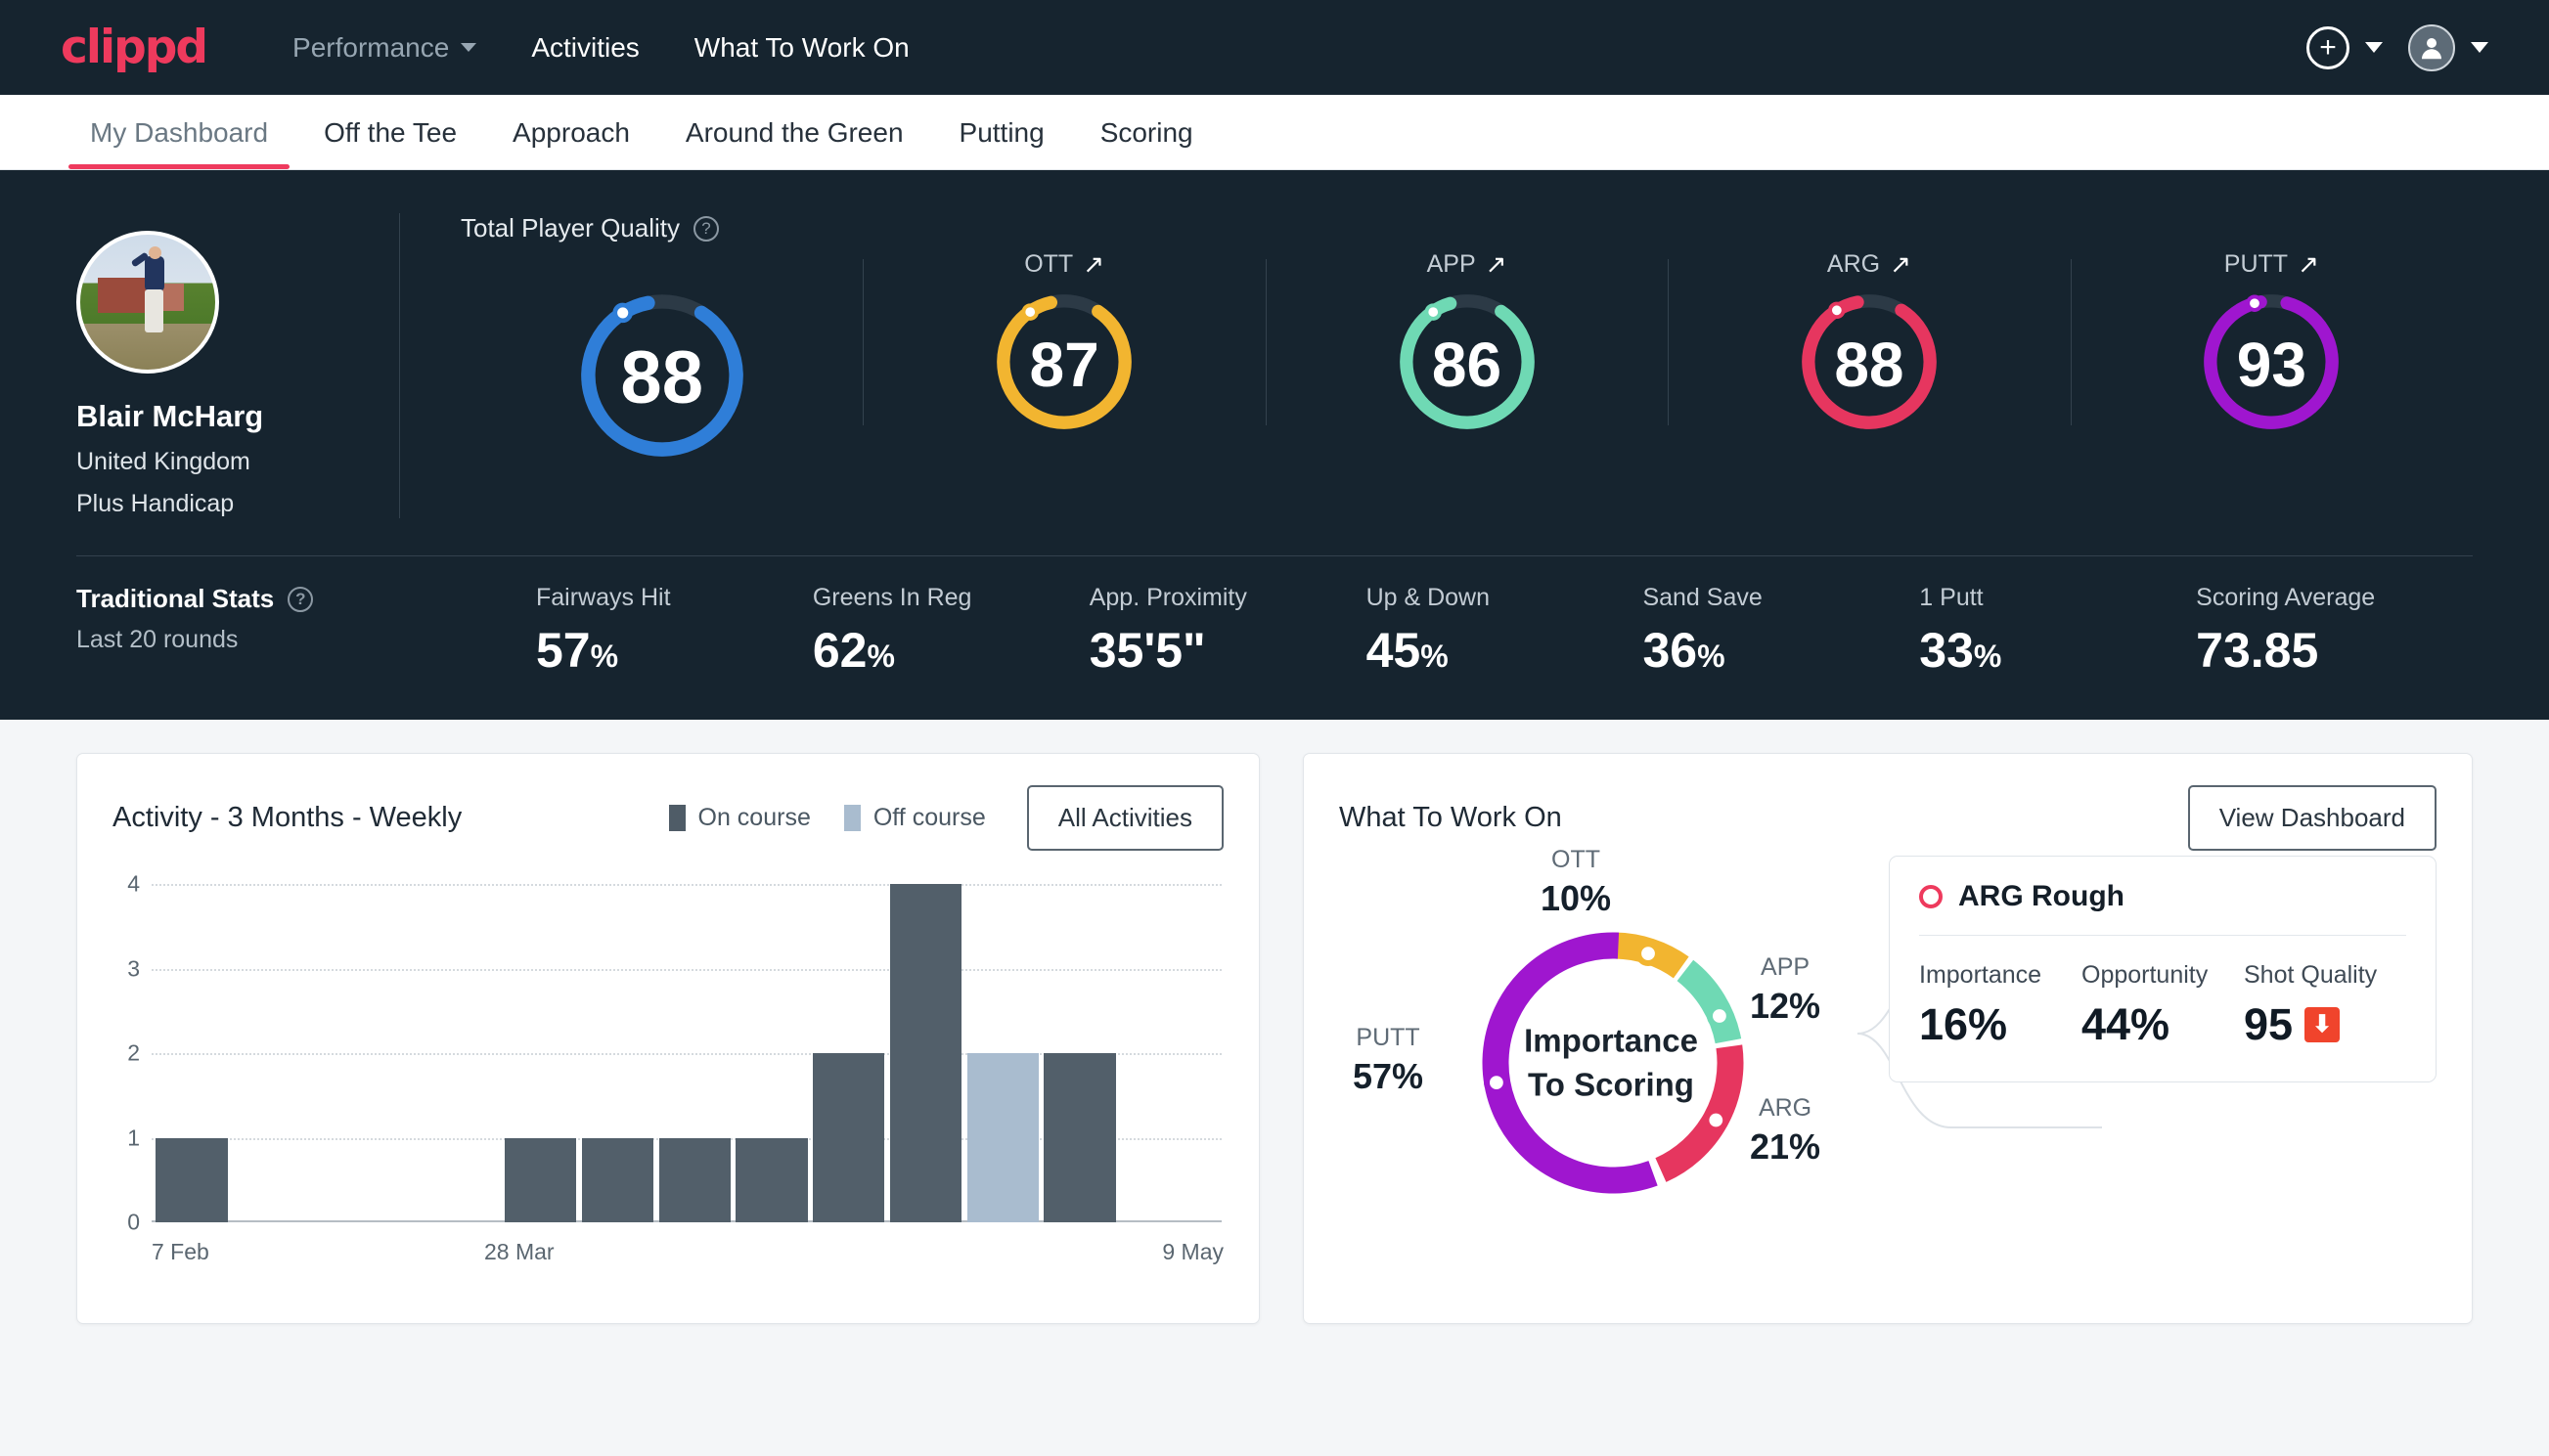 The width and height of the screenshot is (2549, 1456). What do you see at coordinates (1388, 1037) in the screenshot?
I see `donut-label-putt-name: PUTT` at bounding box center [1388, 1037].